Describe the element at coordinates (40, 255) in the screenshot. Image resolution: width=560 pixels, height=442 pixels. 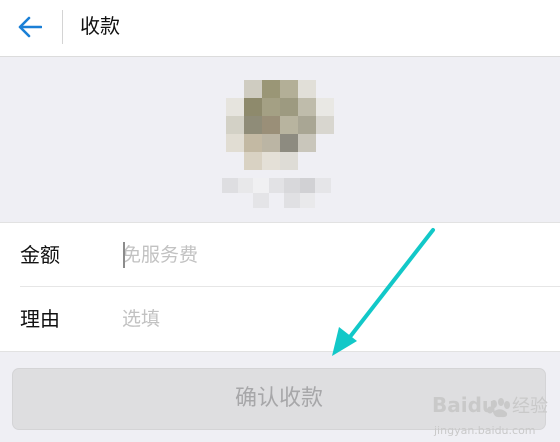
I see `amount-label: 金额` at that location.